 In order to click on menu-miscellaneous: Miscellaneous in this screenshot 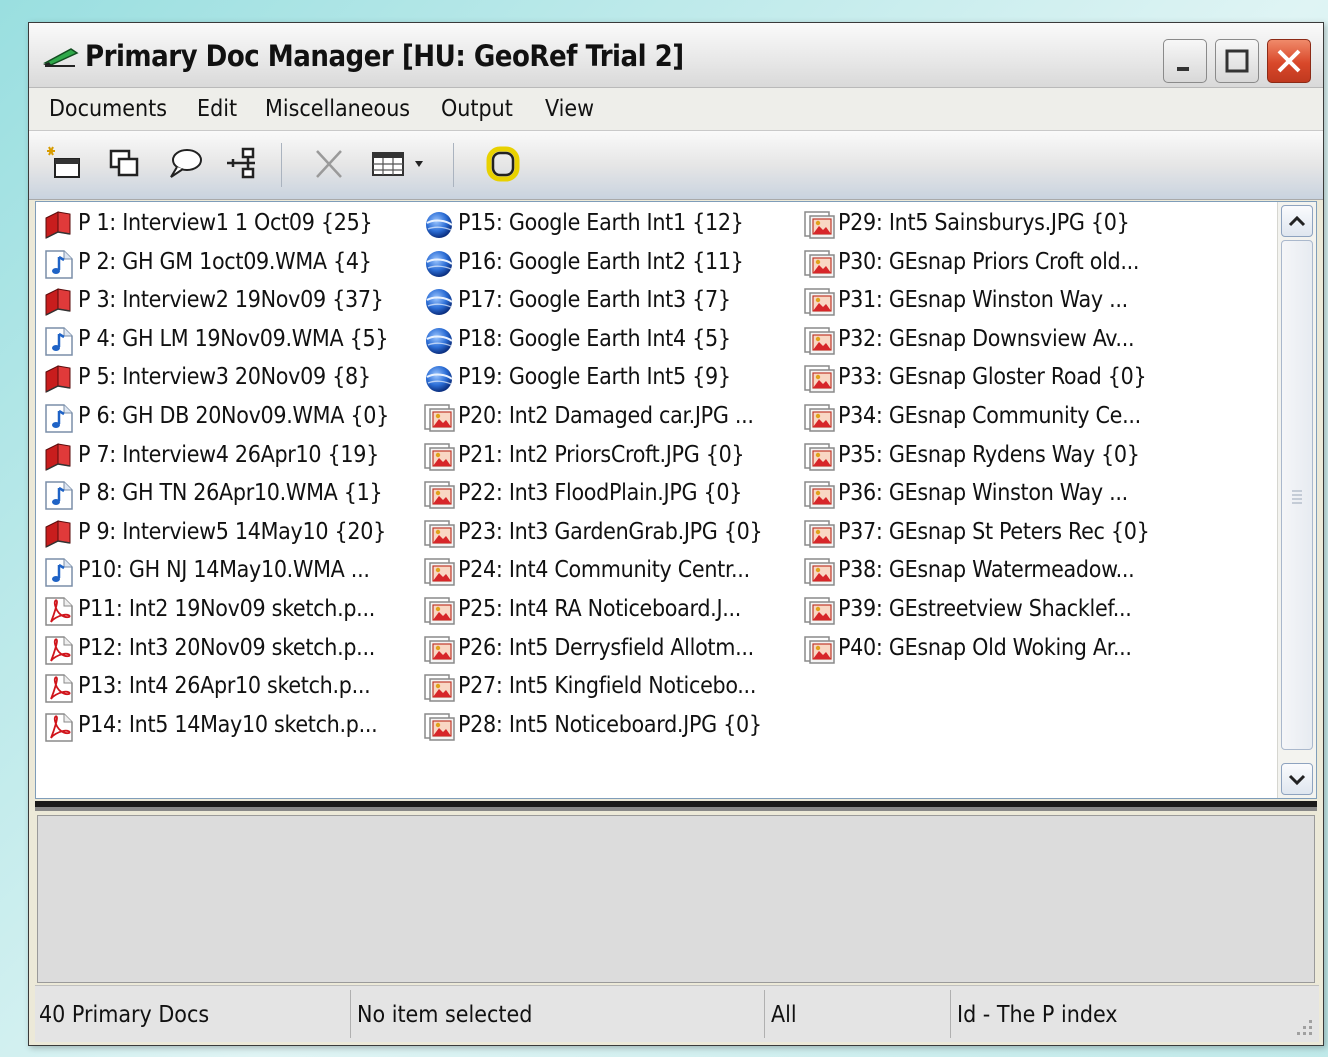, I will do `click(337, 109)`.